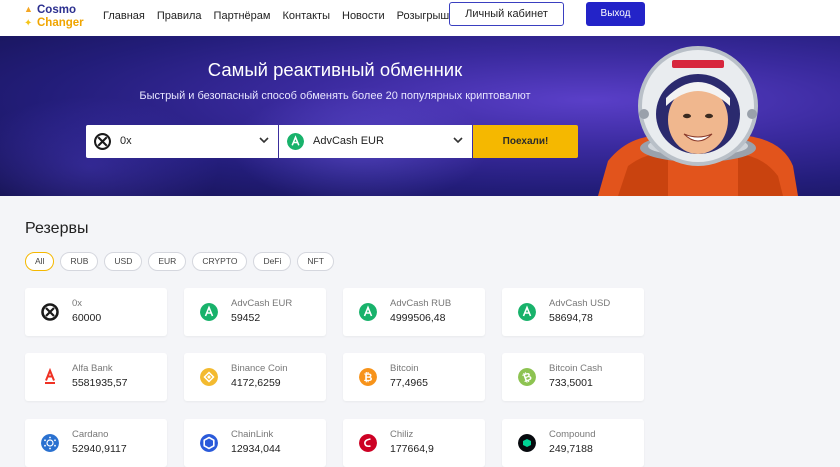 The height and width of the screenshot is (467, 840). What do you see at coordinates (220, 261) in the screenshot?
I see `filter-crypto: CRYPTO` at bounding box center [220, 261].